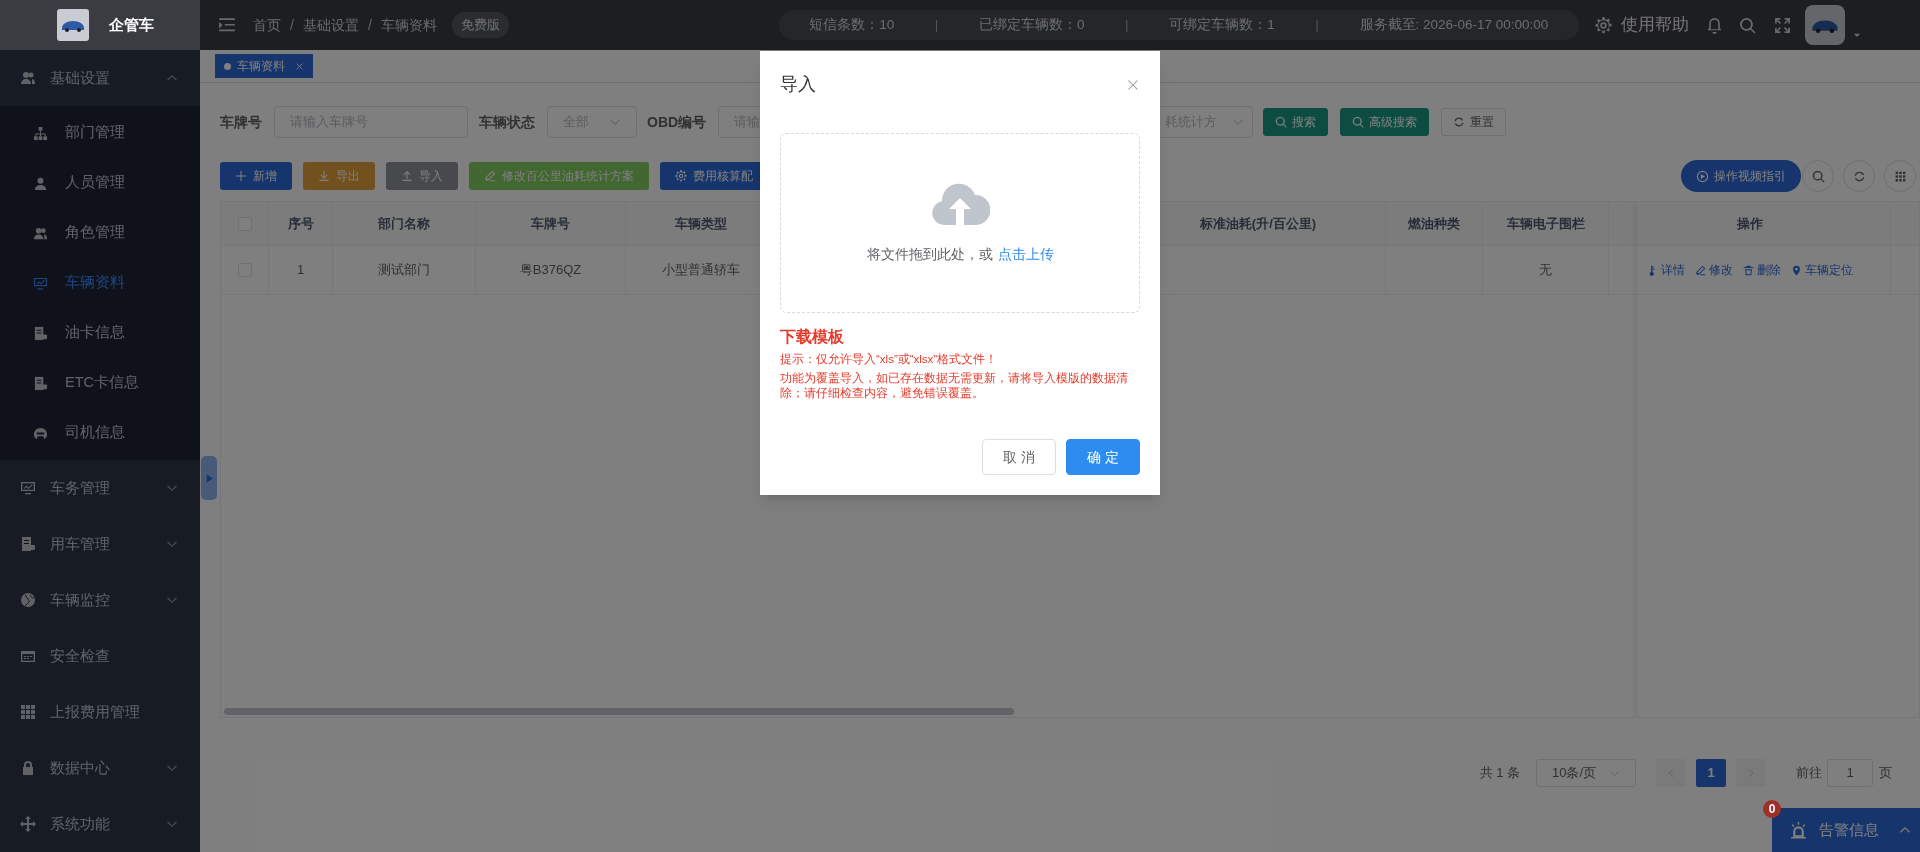 The image size is (1920, 852). Describe the element at coordinates (267, 25) in the screenshot. I see `breadcrumb-item: 首页` at that location.